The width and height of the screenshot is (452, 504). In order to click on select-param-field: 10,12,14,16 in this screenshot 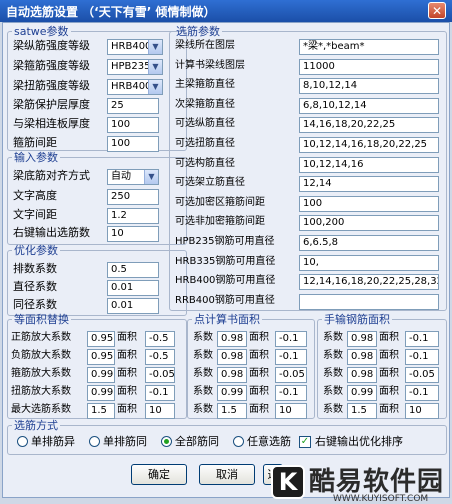, I will do `click(369, 164)`.